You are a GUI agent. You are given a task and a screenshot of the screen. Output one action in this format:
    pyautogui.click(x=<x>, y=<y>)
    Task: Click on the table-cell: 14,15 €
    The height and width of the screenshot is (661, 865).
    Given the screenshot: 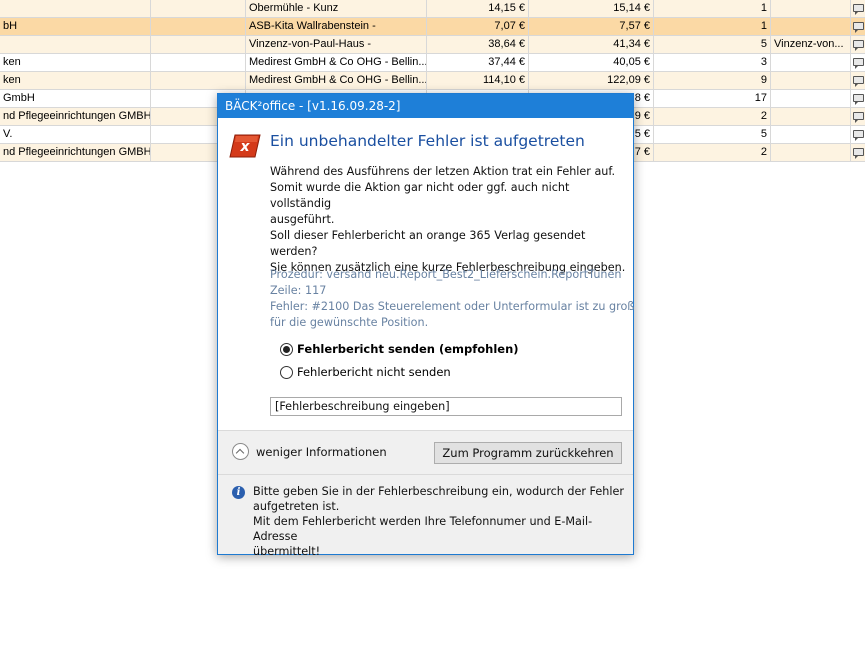 What is the action you would take?
    pyautogui.click(x=478, y=9)
    